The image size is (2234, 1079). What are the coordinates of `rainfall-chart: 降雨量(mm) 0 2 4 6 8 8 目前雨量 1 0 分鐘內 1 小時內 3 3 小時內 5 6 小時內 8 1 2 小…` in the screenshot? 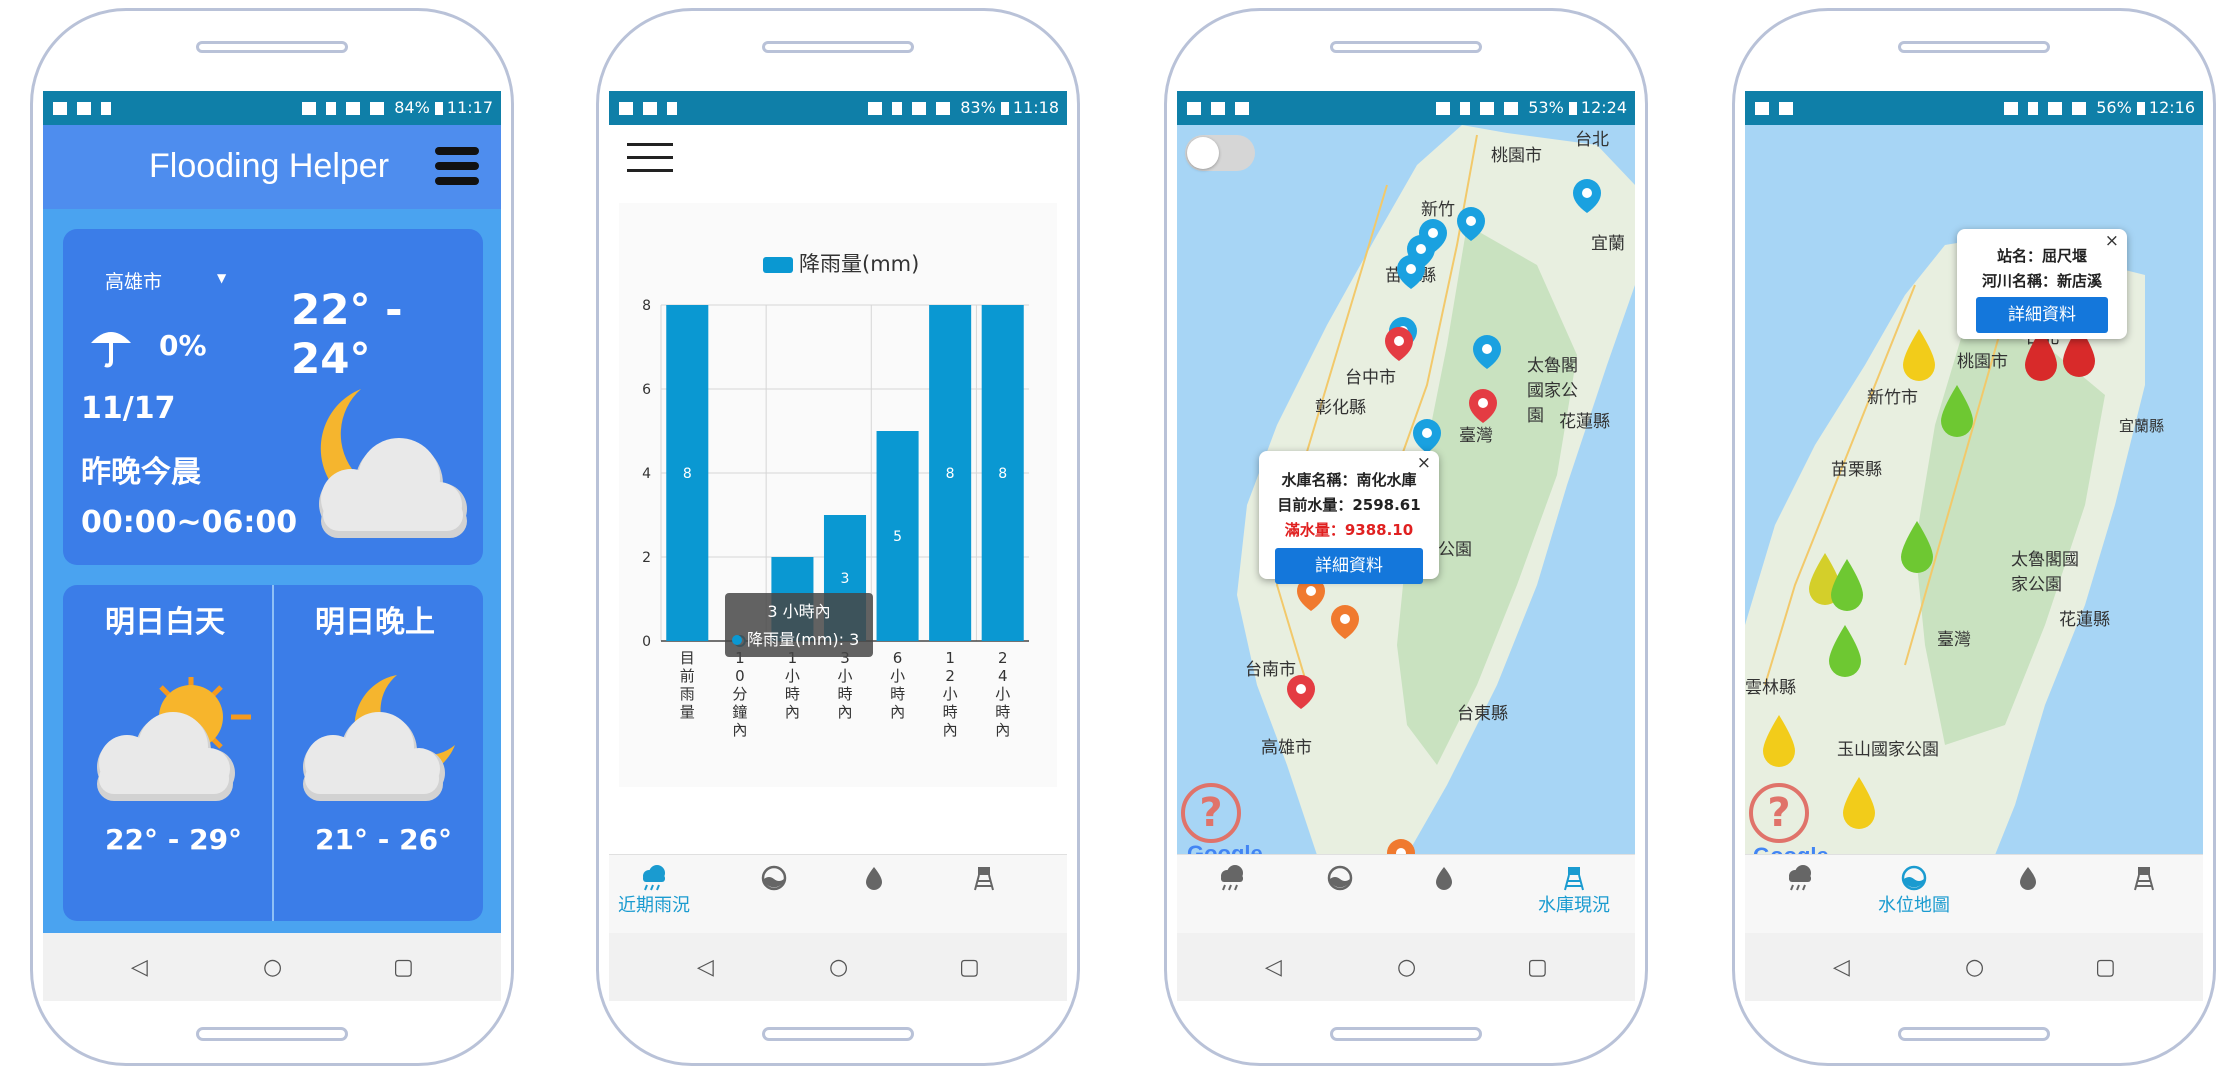 It's located at (838, 495).